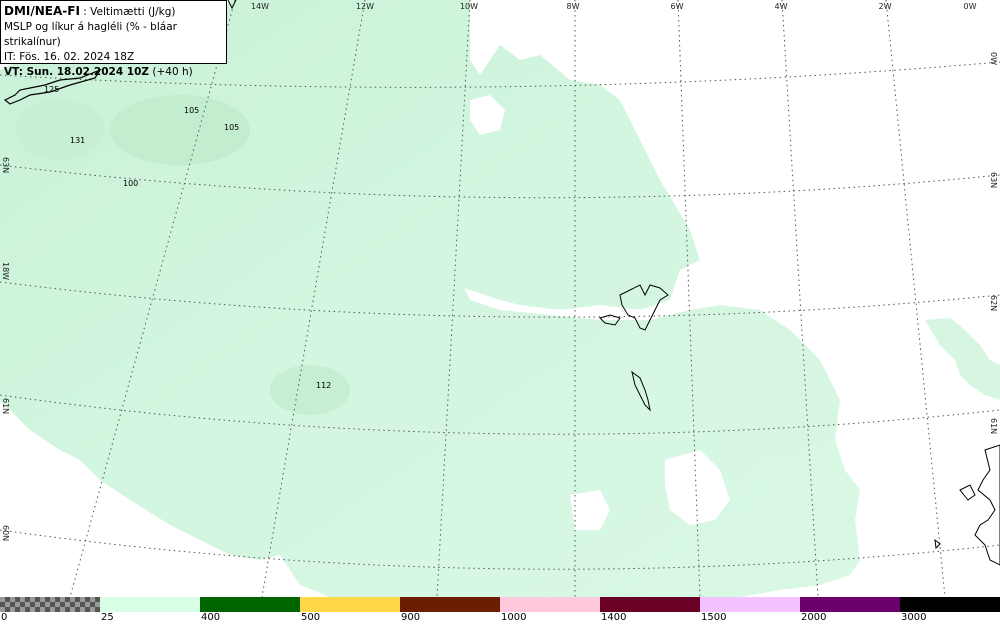 This screenshot has height=626, width=1000. Describe the element at coordinates (5, 271) in the screenshot. I see `lat-label: 18W` at that location.